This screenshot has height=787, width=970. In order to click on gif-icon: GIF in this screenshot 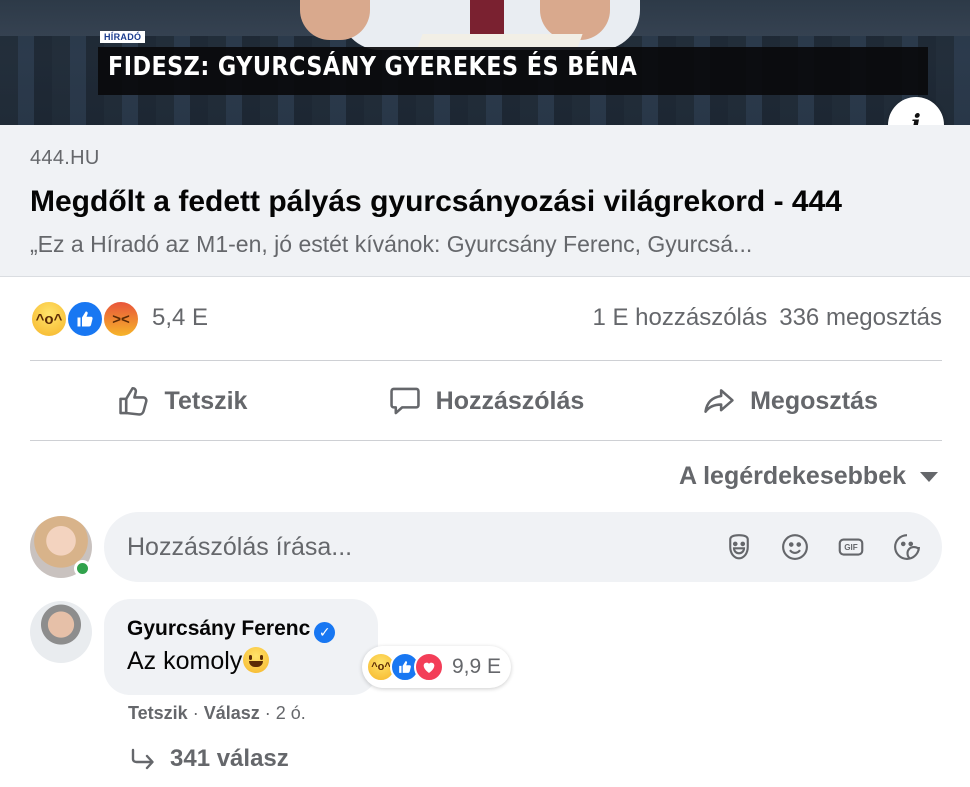, I will do `click(851, 547)`.